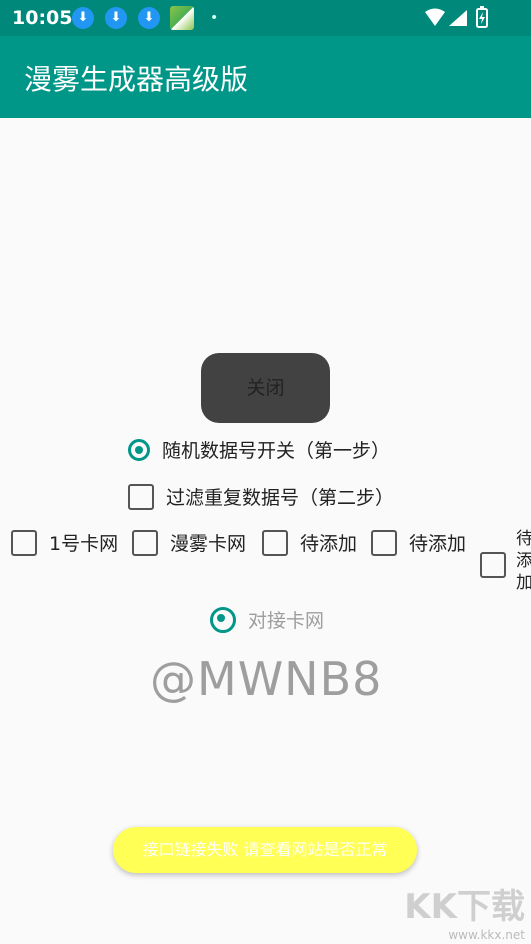 This screenshot has height=944, width=531. What do you see at coordinates (265, 850) in the screenshot?
I see `error-toast: 接口链接失败 请查看网站是否正常` at bounding box center [265, 850].